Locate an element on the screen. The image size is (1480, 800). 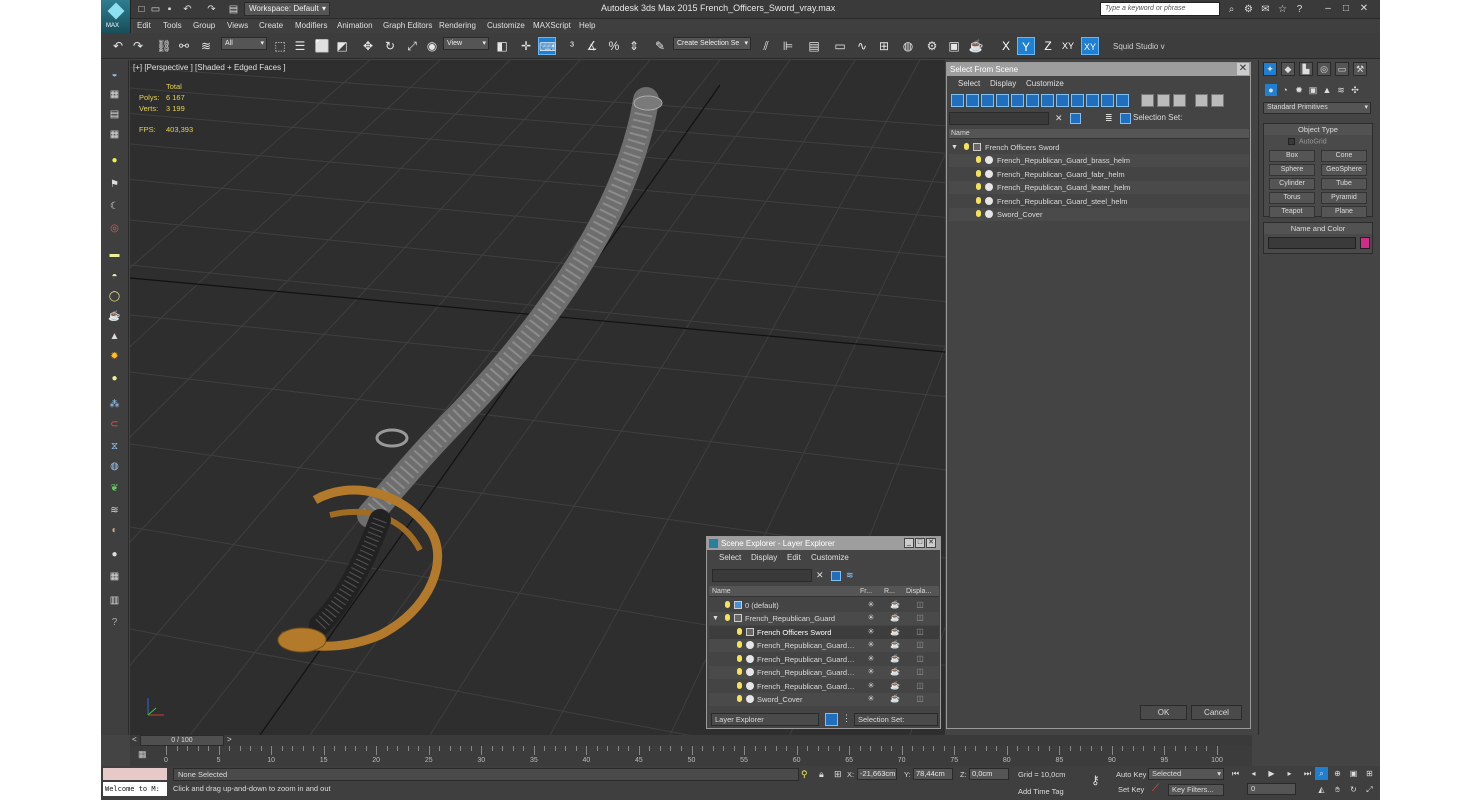
bind-space-warp-icon: ≋ is located at coordinates (206, 46).